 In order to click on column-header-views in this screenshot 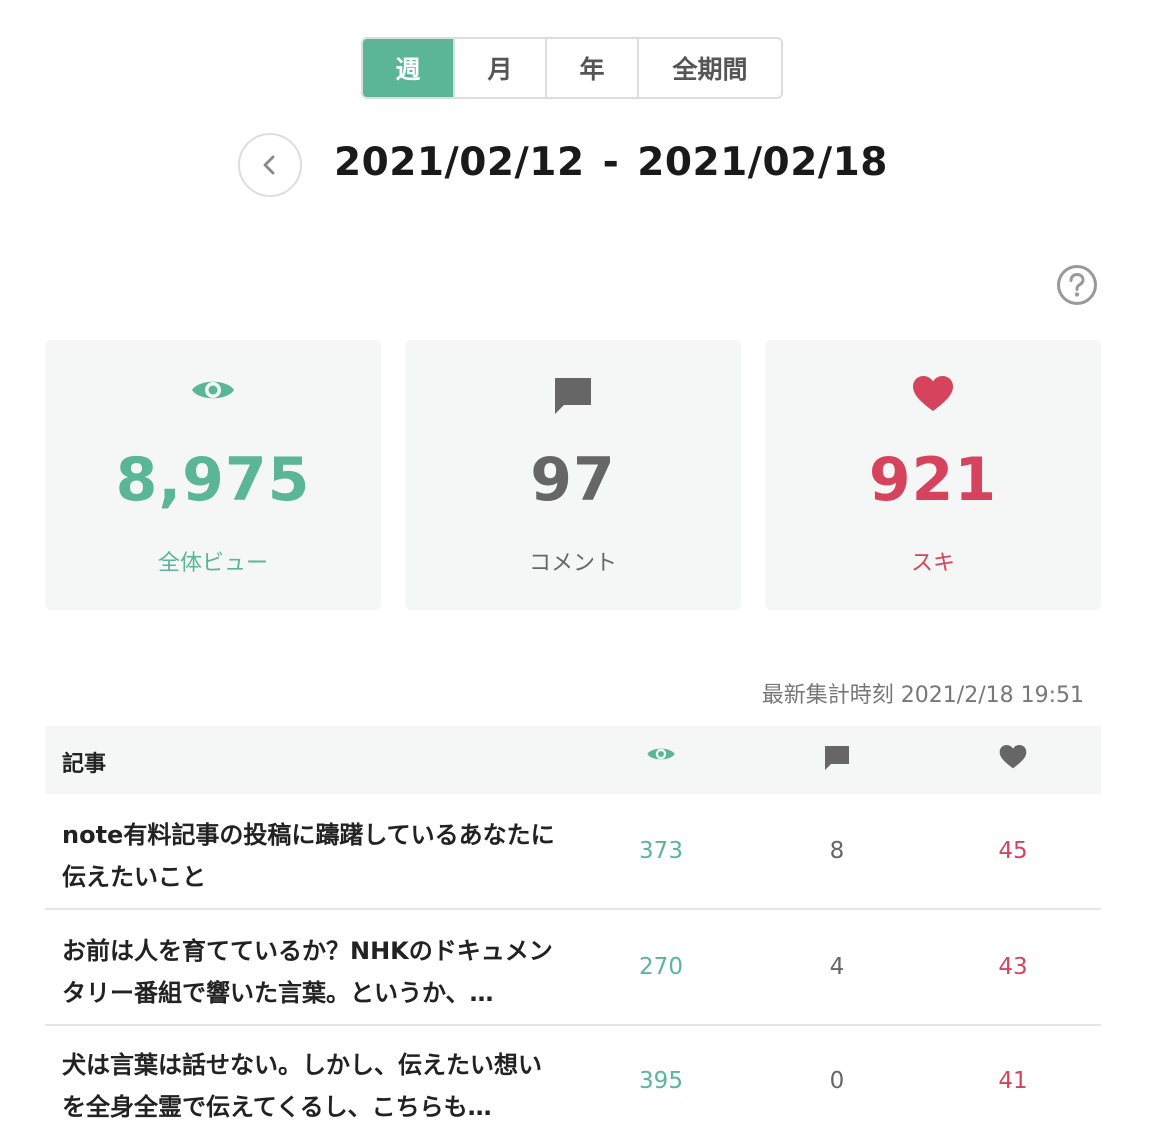, I will do `click(661, 754)`.